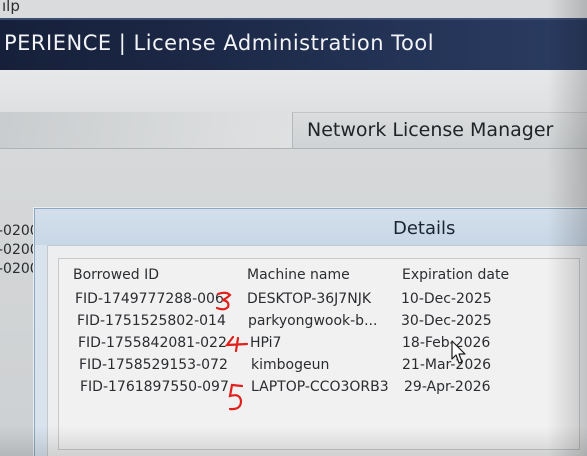  I want to click on column-header-machine-name: Machine name, so click(298, 275).